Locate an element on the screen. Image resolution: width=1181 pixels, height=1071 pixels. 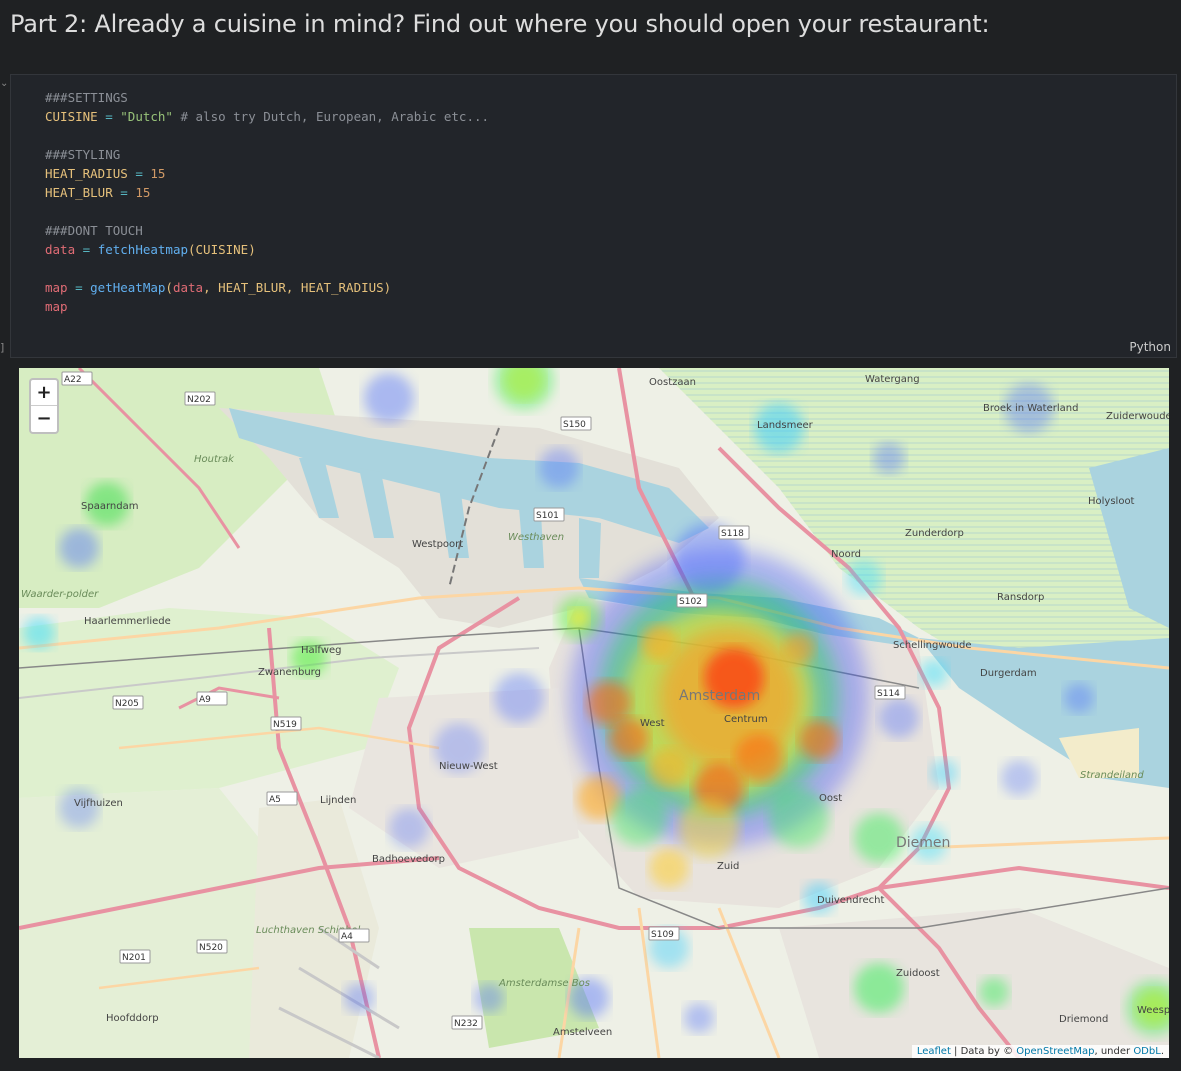
label-lijnden: Lijnden is located at coordinates (338, 800).